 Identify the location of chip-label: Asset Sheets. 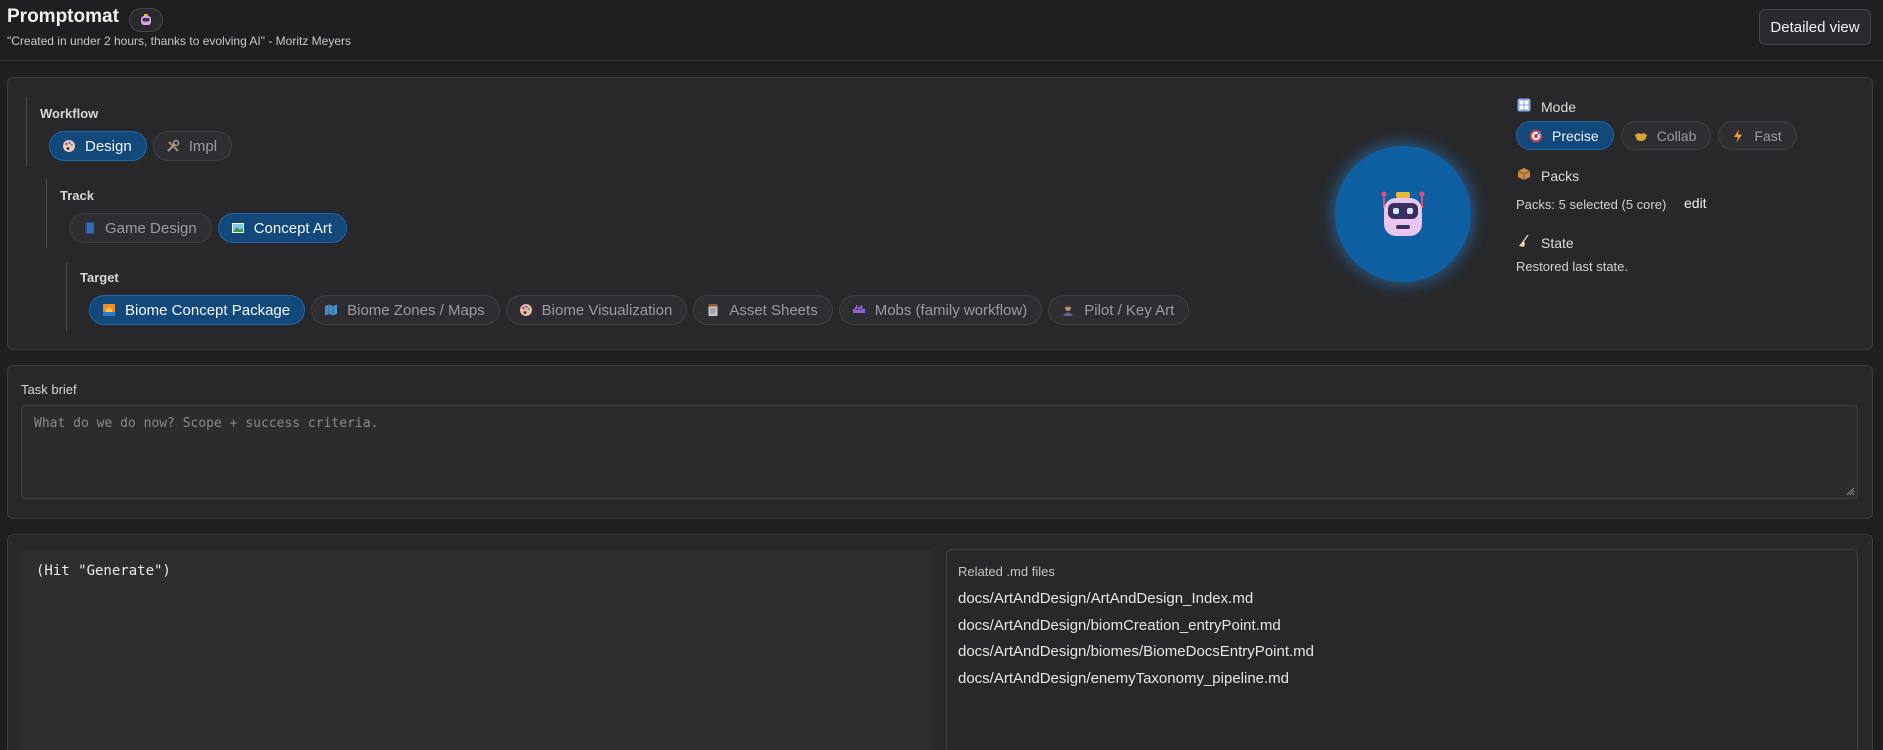
(773, 310).